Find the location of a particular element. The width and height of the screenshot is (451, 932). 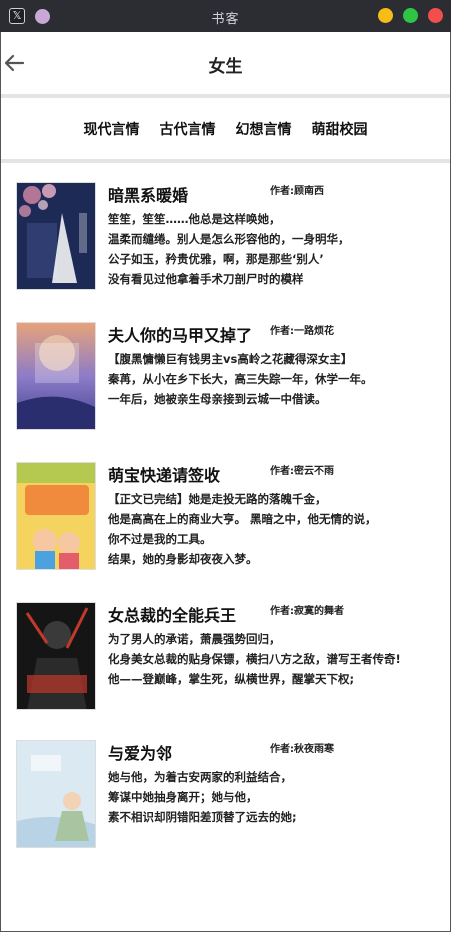

description-line: 结果，她的身影却夜夜入梦。 is located at coordinates (183, 559).